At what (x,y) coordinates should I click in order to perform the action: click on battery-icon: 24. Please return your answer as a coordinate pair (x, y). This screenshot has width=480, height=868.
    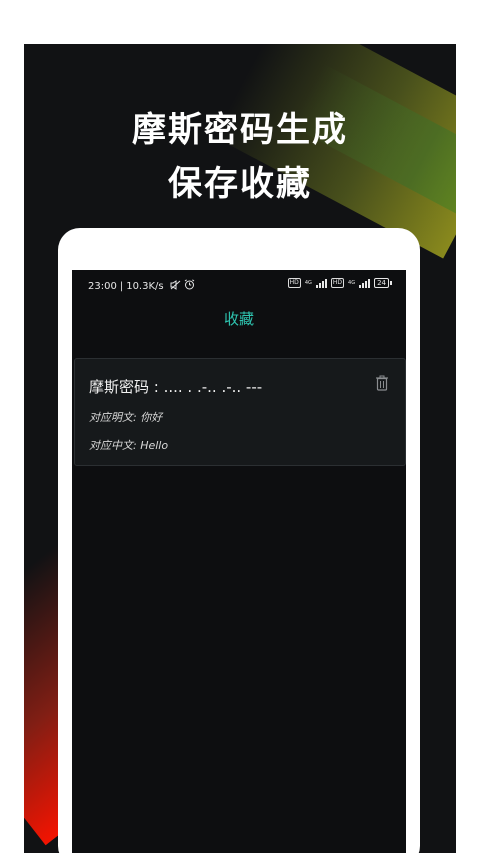
    Looking at the image, I should click on (383, 283).